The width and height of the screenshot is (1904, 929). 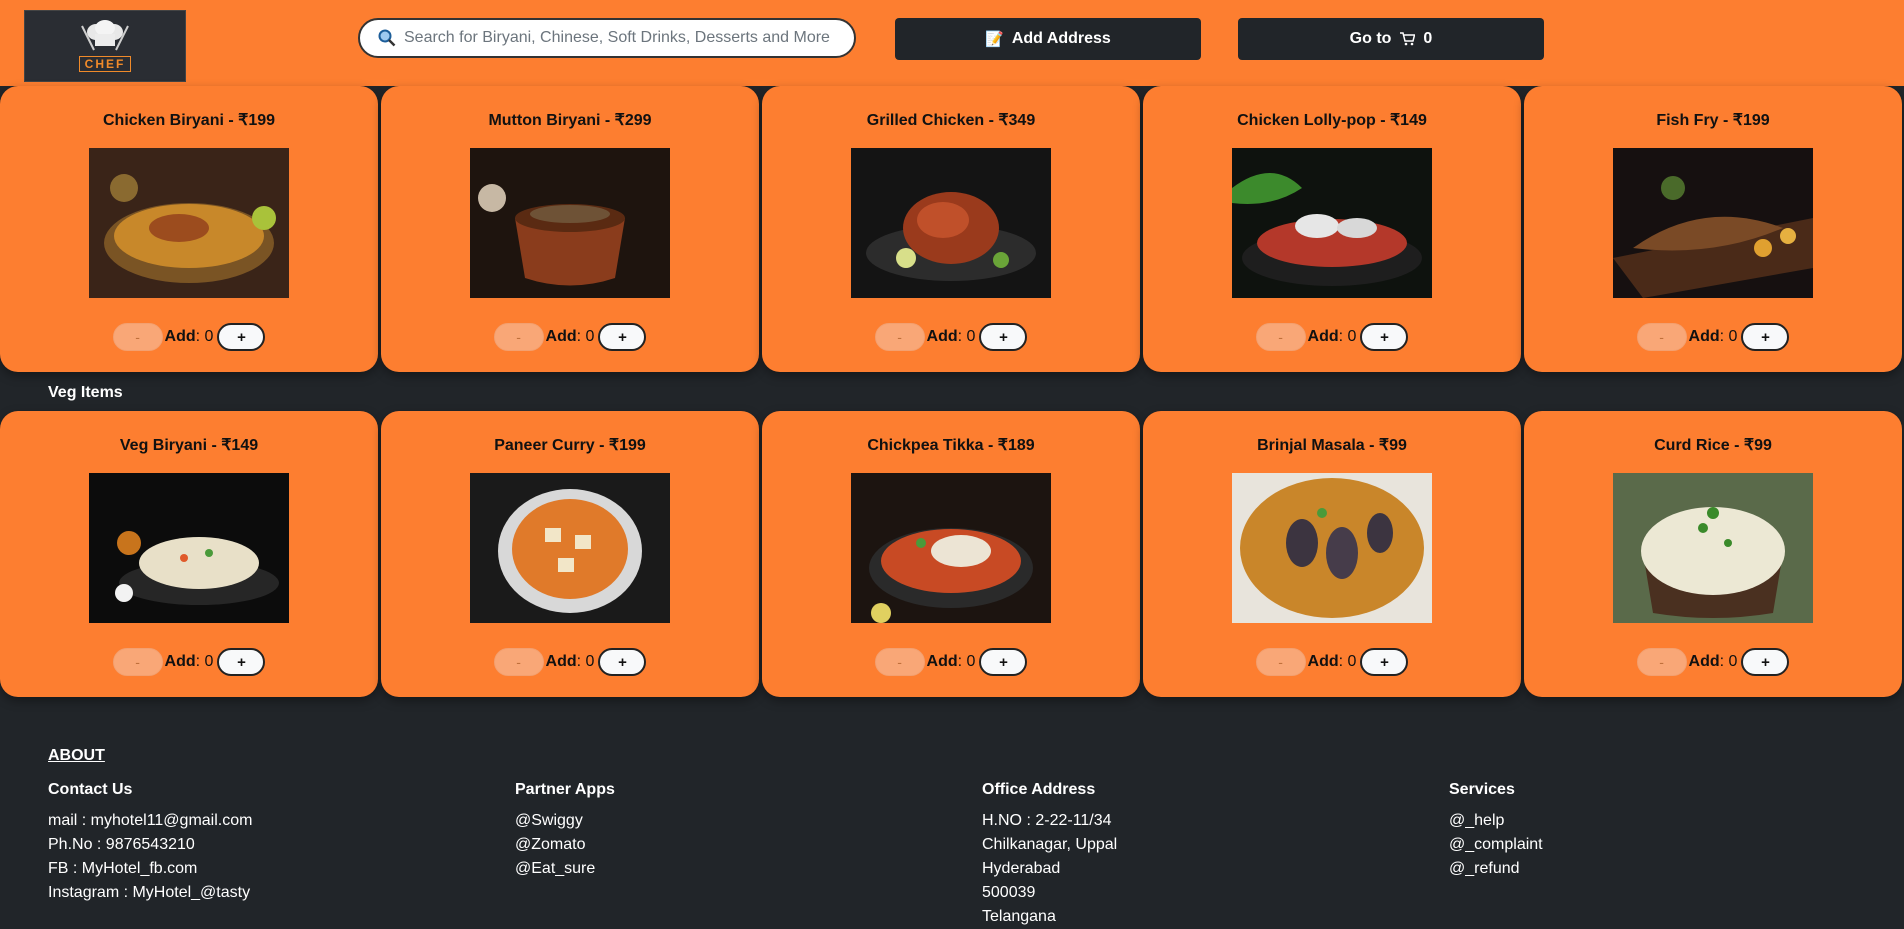 I want to click on item-title: Grilled Chicken - ₹349, so click(x=951, y=120).